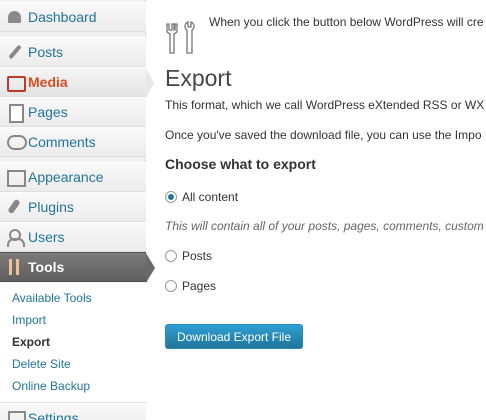 The image size is (486, 420). What do you see at coordinates (62, 142) in the screenshot?
I see `menu-label: Comments` at bounding box center [62, 142].